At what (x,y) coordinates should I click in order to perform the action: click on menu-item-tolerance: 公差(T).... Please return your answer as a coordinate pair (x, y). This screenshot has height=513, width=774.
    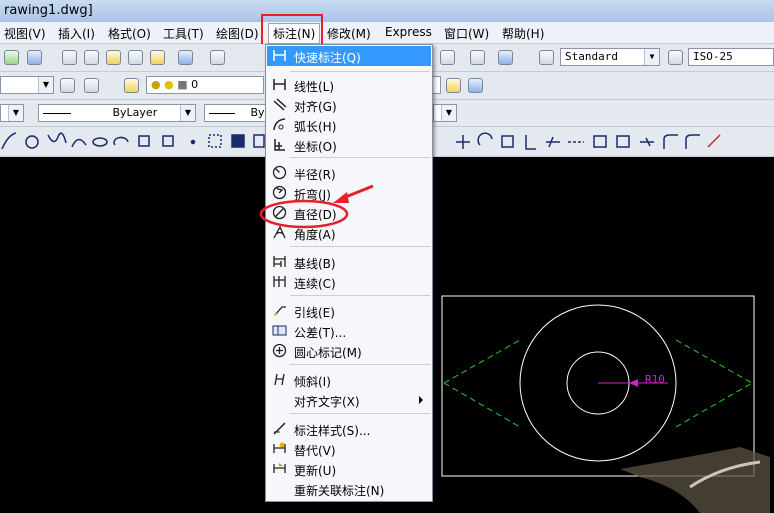
    Looking at the image, I should click on (349, 331).